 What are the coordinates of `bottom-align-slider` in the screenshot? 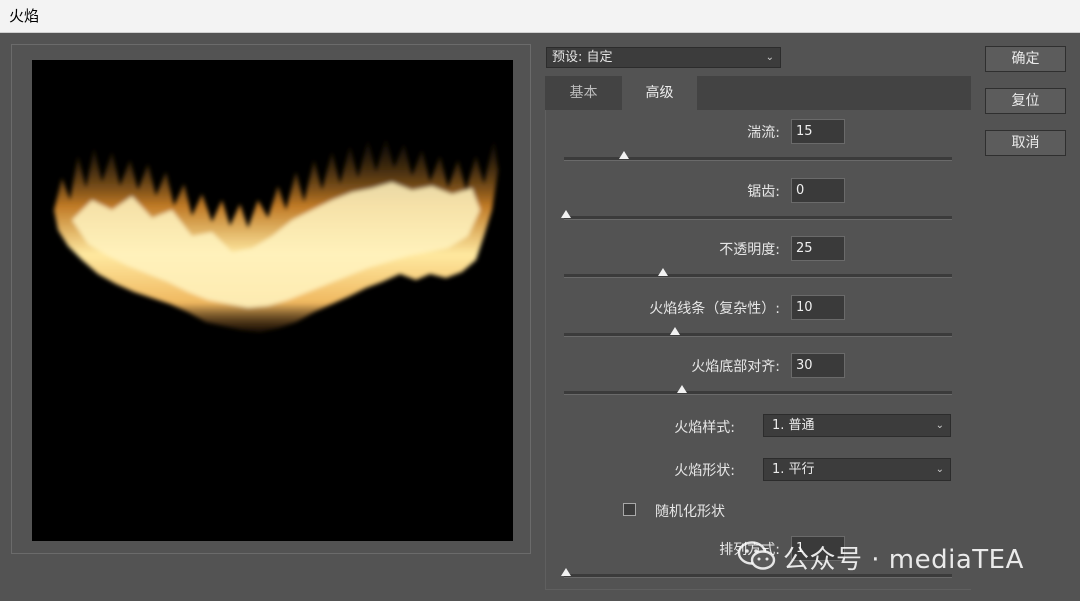 It's located at (758, 390).